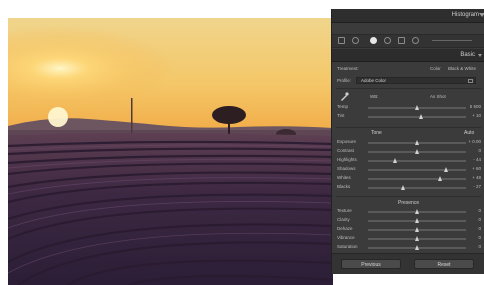 The height and width of the screenshot is (285, 484). What do you see at coordinates (477, 159) in the screenshot?
I see `slider-value-highlights: - 44` at bounding box center [477, 159].